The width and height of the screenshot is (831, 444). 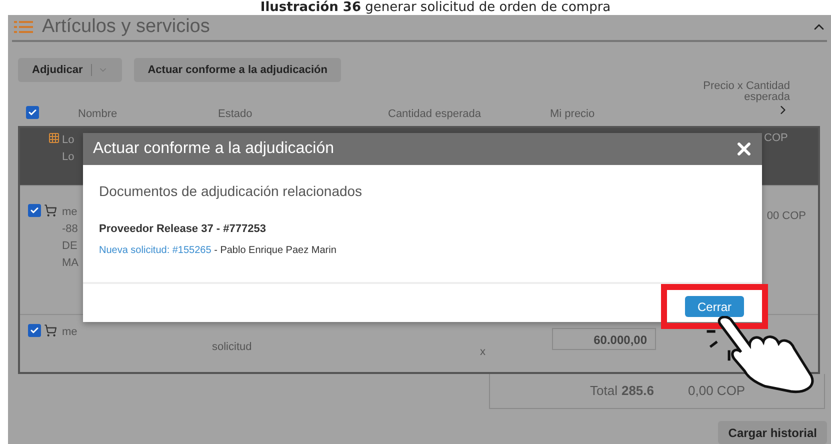 I want to click on total-amount-tail: 0,00 COP, so click(x=717, y=390).